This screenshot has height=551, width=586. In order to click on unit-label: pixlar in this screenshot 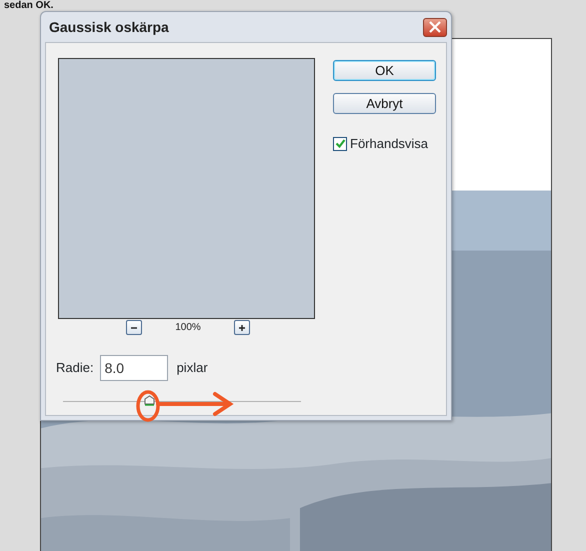, I will do `click(192, 368)`.